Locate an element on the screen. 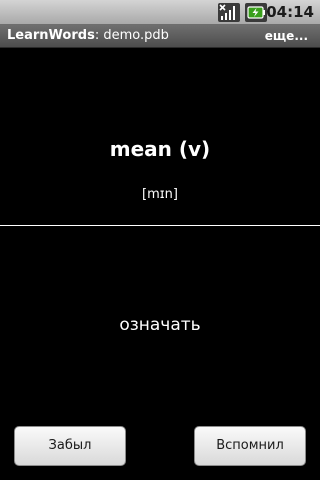  translation-text: означать is located at coordinates (160, 325).